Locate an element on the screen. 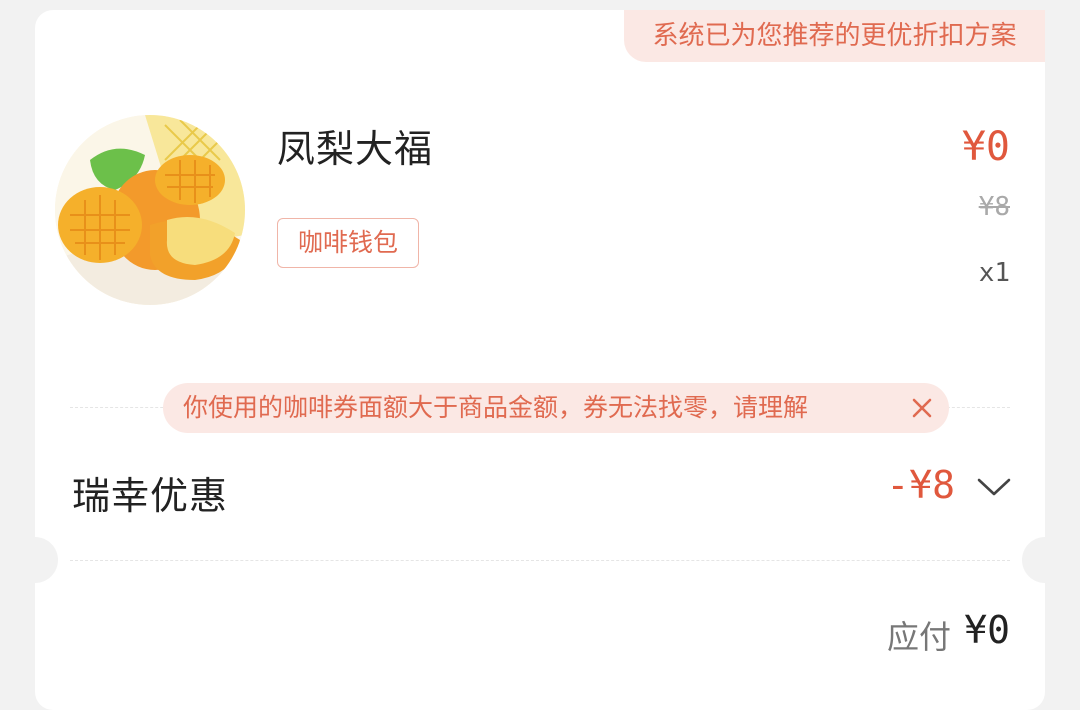 This screenshot has height=710, width=1080. discount-amount: -¥8 is located at coordinates (920, 485).